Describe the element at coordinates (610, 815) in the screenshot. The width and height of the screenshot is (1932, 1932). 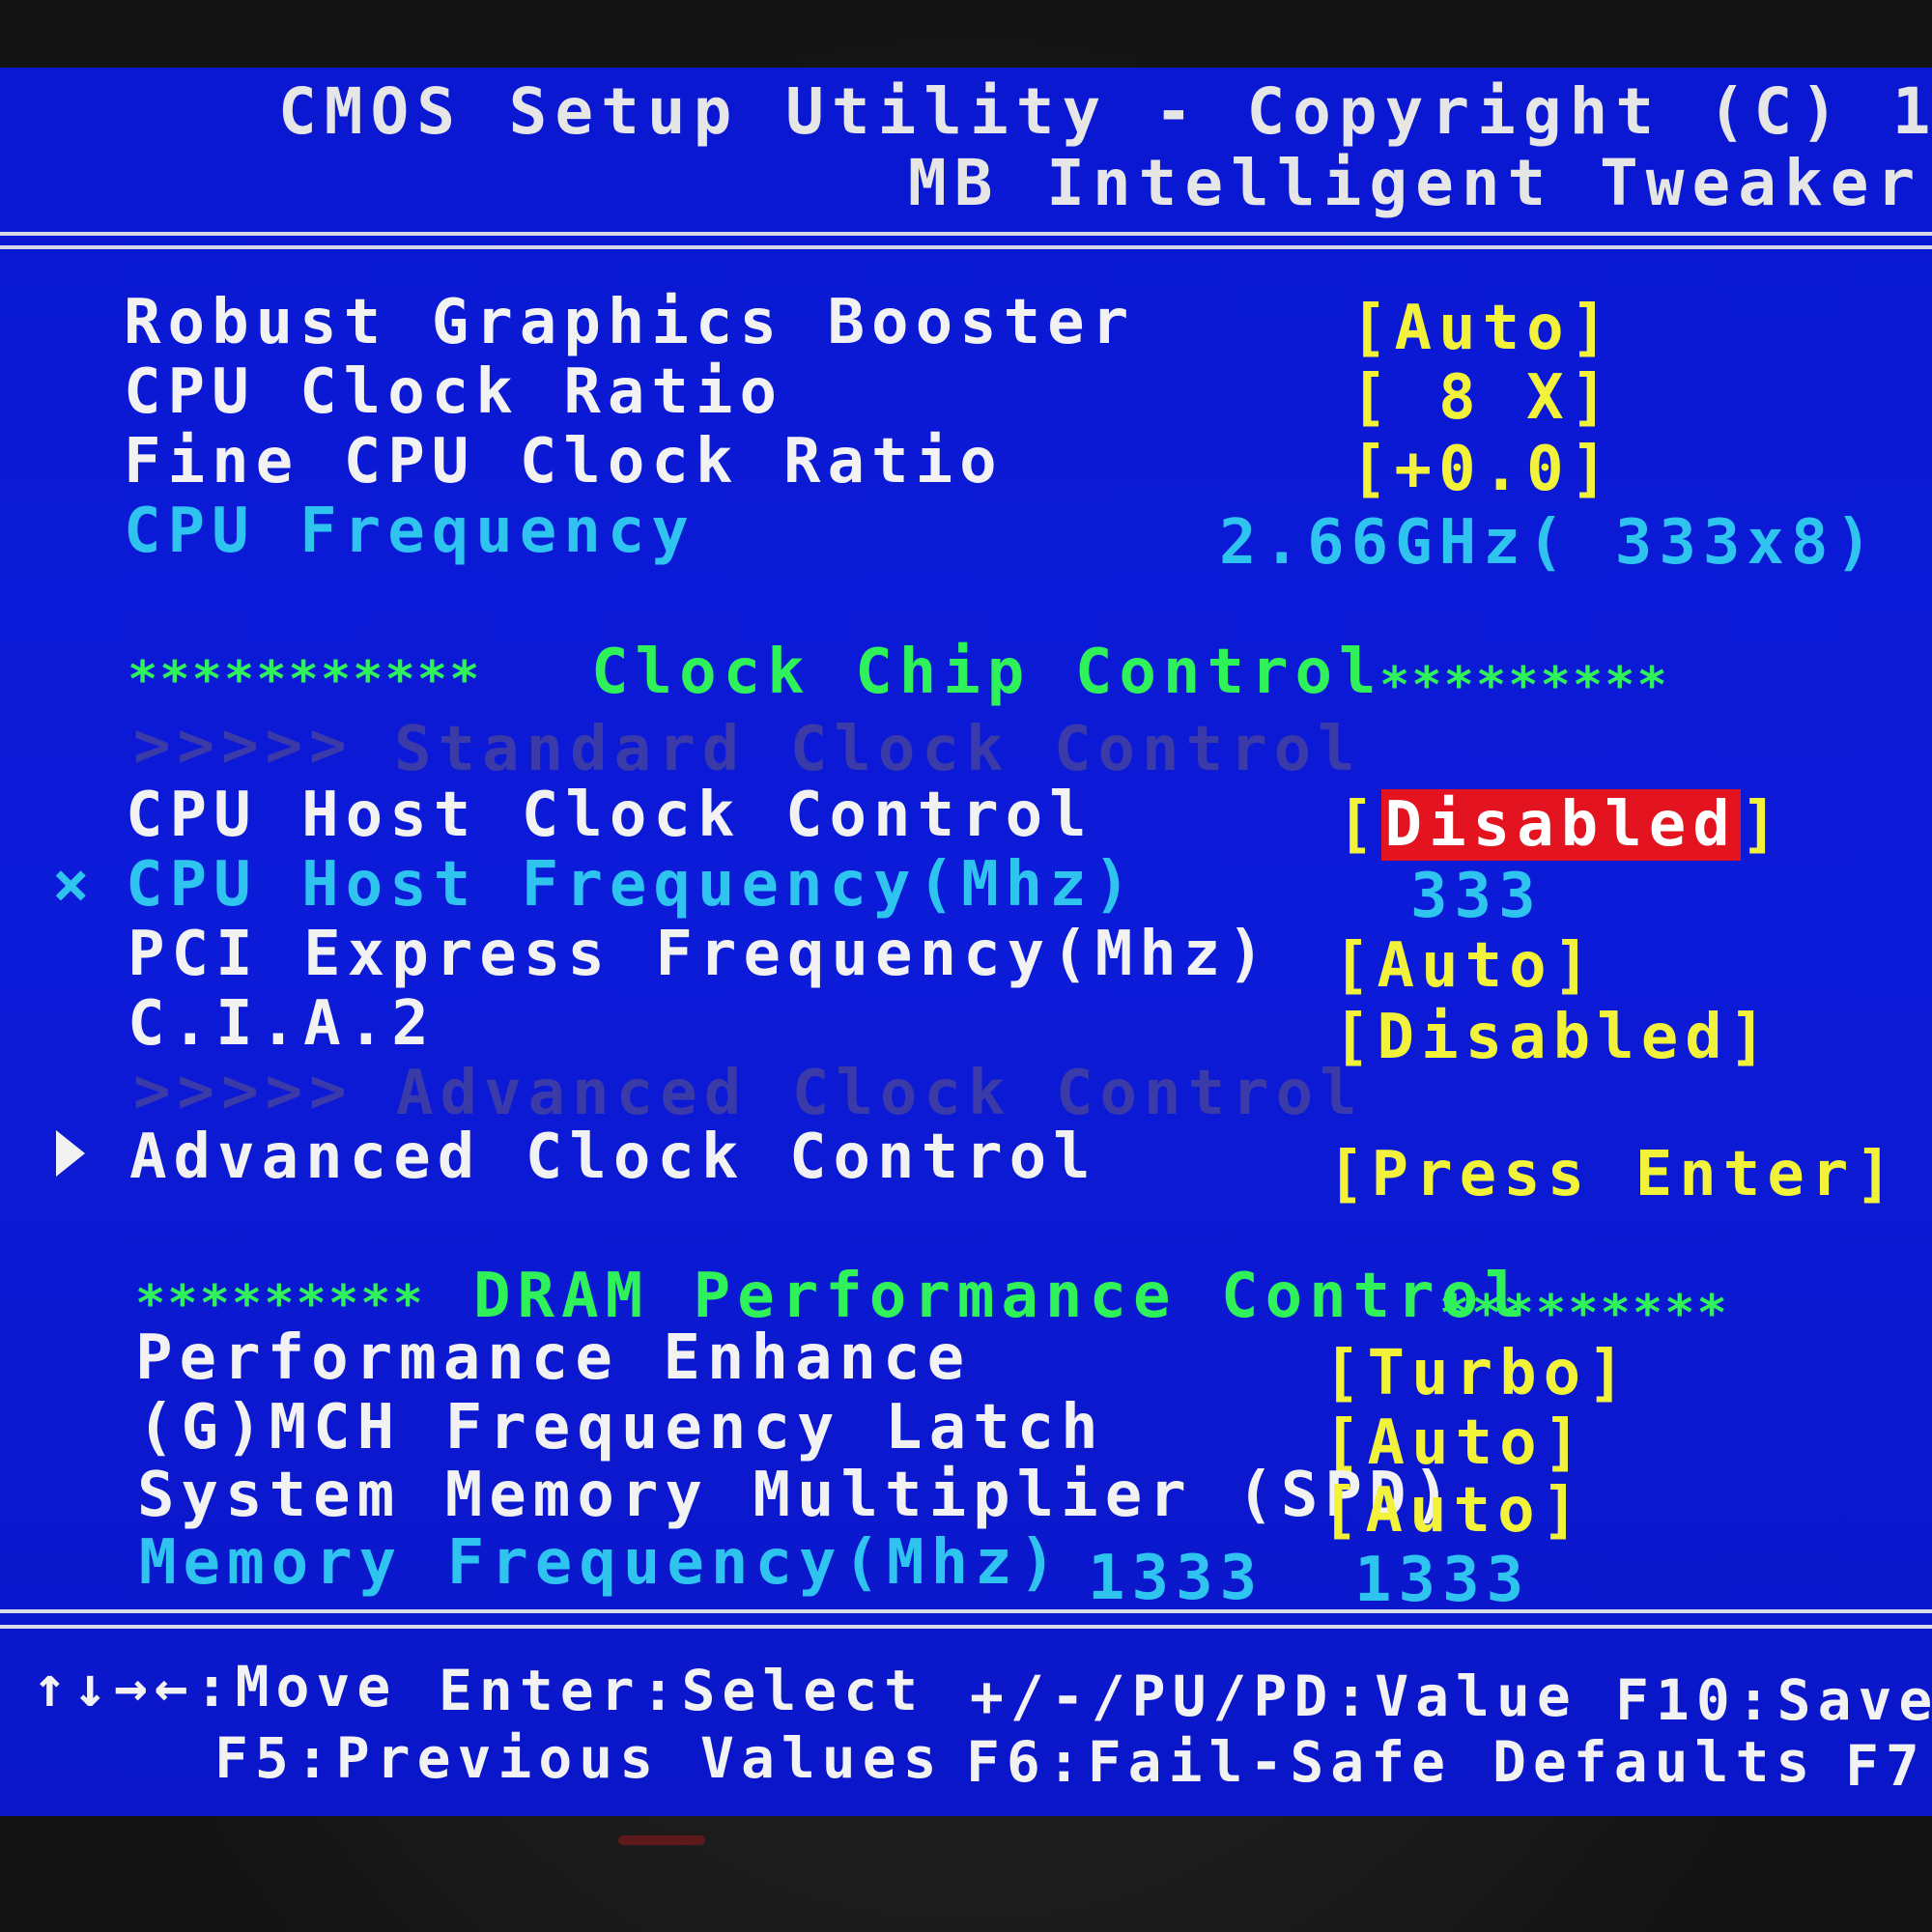
I see `setting-label-cpu-host-clock-control: CPU Host Clock Control` at that location.